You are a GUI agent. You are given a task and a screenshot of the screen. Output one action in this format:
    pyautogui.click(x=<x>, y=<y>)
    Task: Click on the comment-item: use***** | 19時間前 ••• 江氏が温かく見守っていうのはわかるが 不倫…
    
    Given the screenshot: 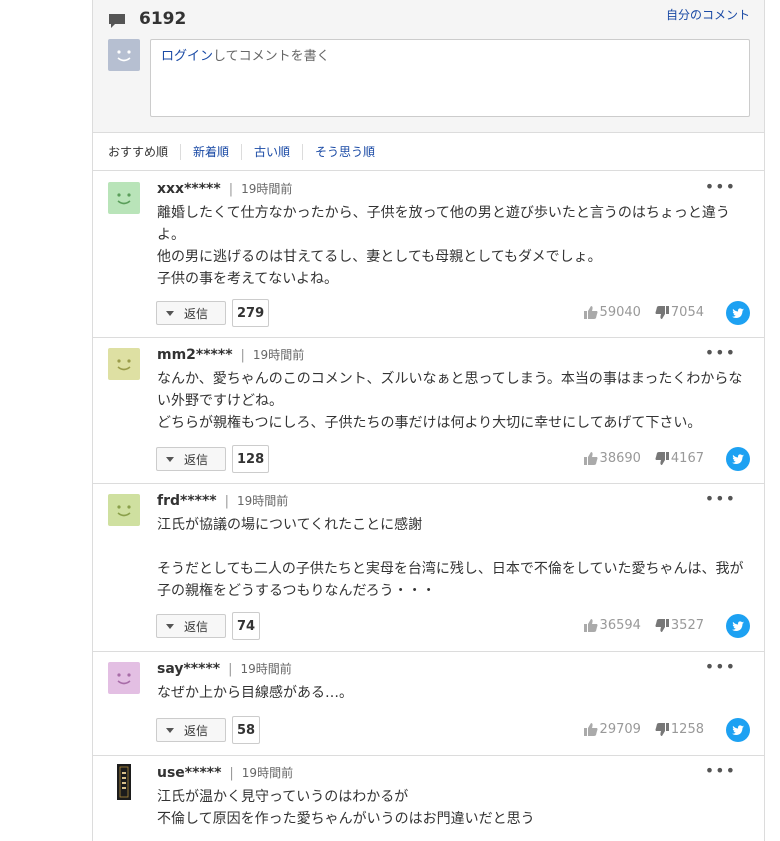 What is the action you would take?
    pyautogui.click(x=428, y=798)
    